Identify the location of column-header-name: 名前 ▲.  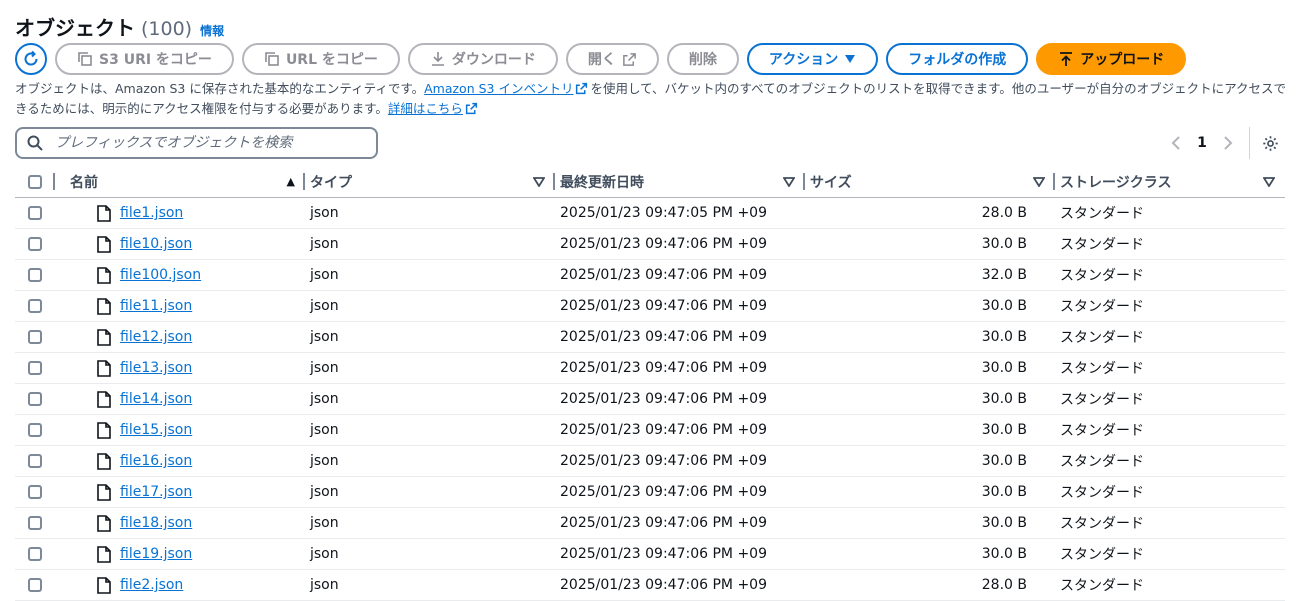
(180, 182).